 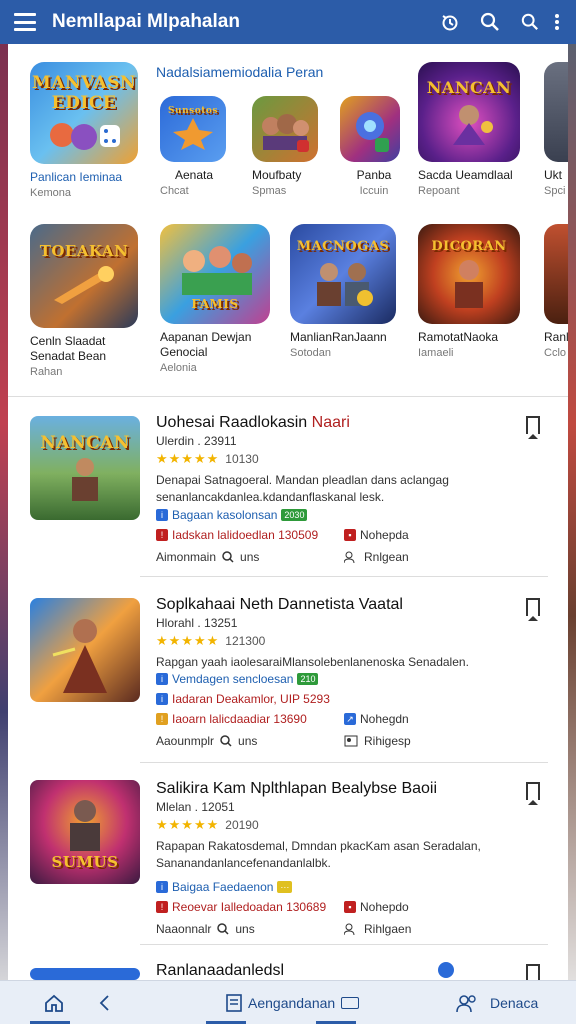 I want to click on app-card: TOEAKAN Cenln Slaadat Senadat Bean Rahan, so click(x=84, y=301).